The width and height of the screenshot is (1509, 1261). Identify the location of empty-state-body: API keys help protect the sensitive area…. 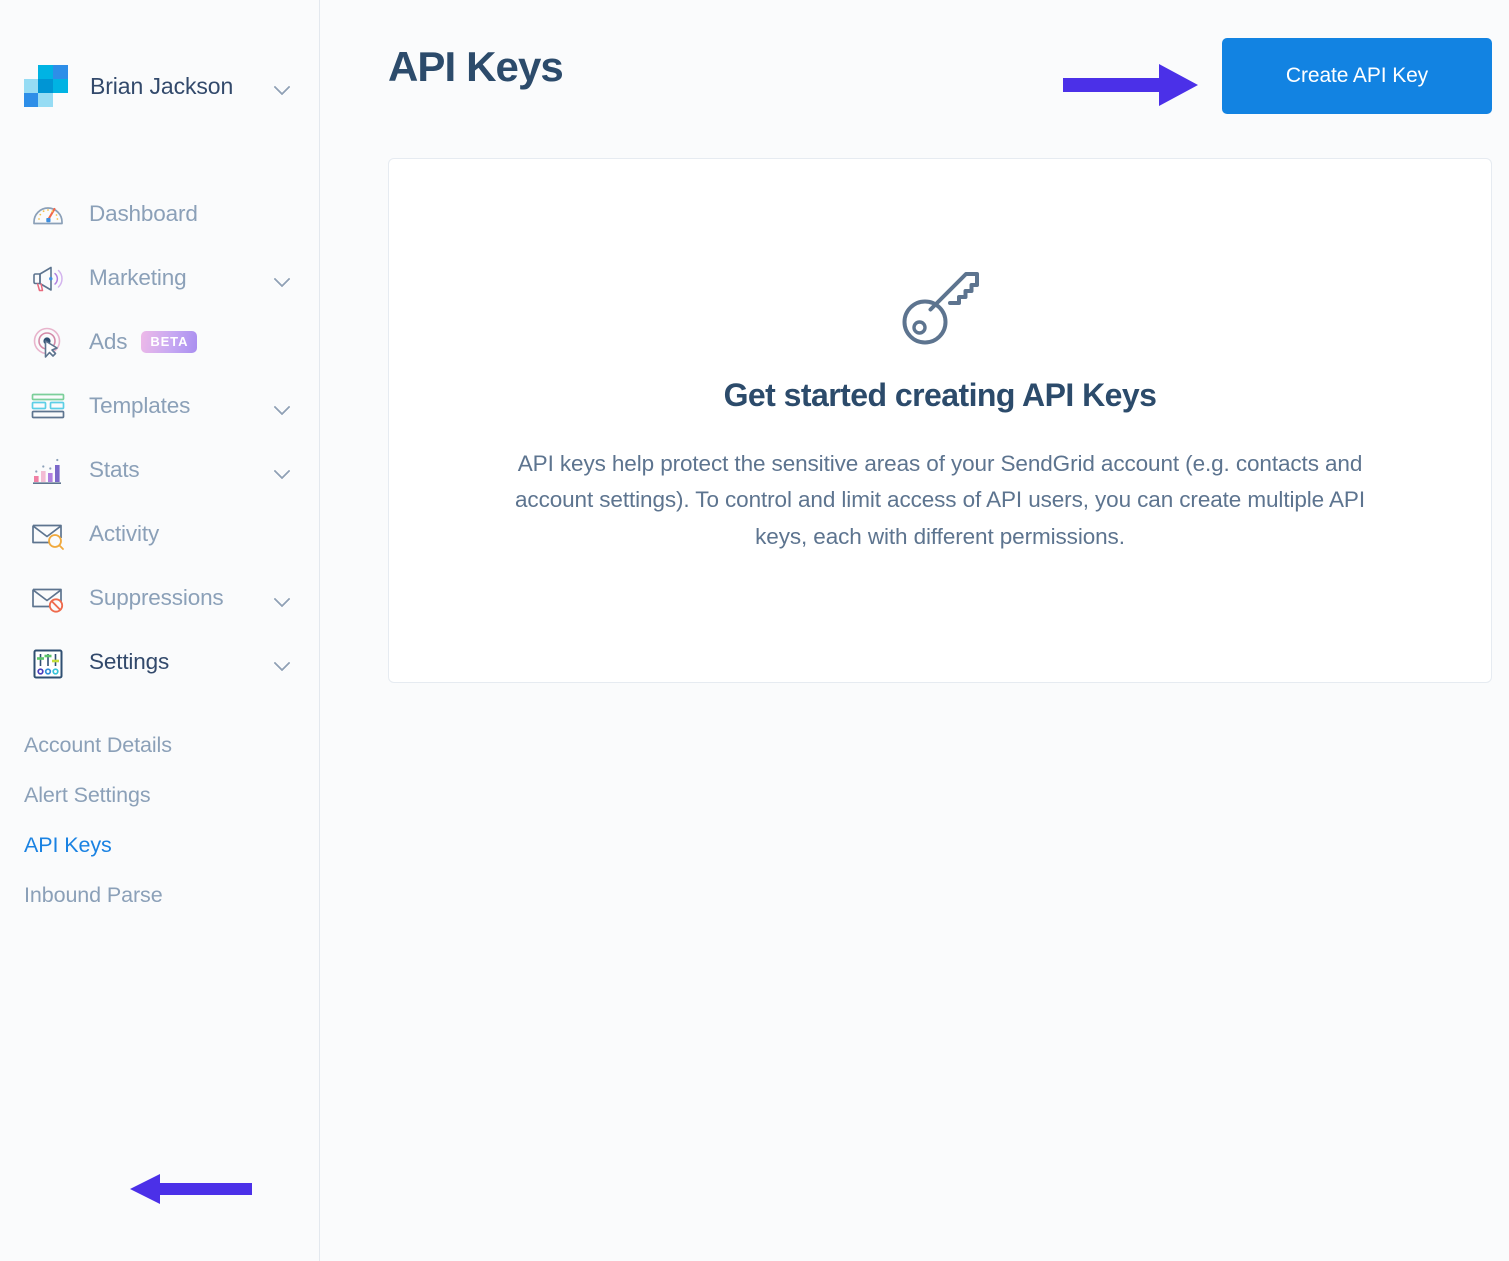
(940, 500).